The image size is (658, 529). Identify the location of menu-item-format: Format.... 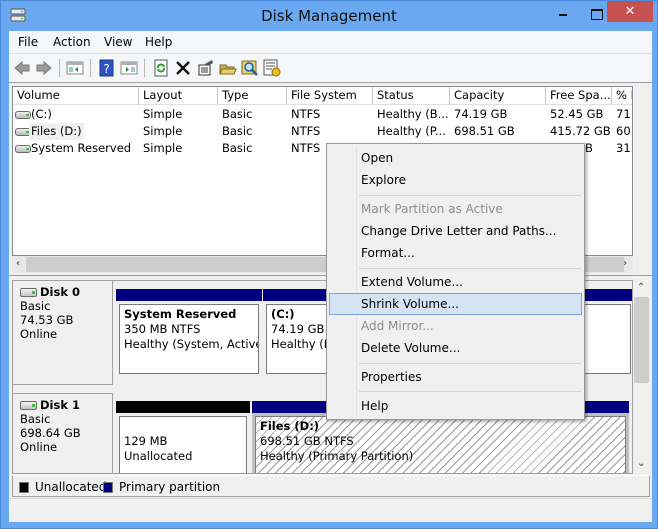
(455, 253).